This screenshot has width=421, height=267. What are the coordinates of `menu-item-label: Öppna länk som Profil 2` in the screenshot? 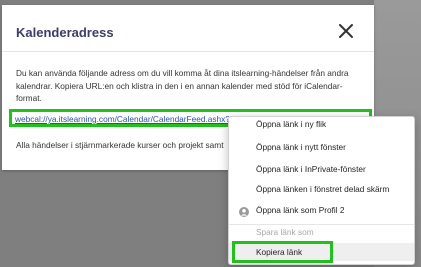 It's located at (300, 210).